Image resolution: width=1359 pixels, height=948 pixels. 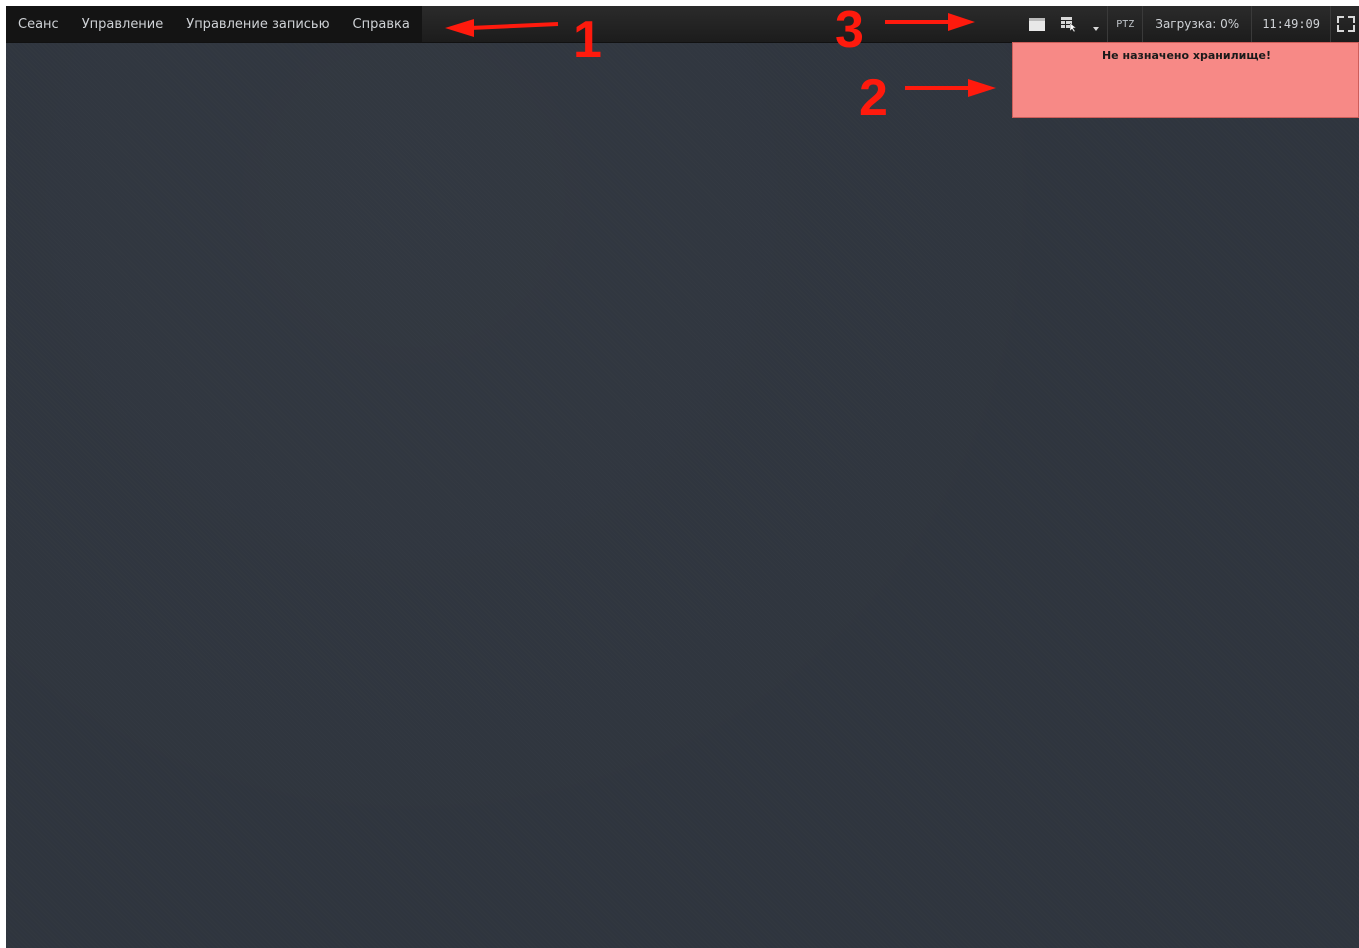 I want to click on toolbar-right: PTZ Загрузка: 0% 11:49:09, so click(x=1190, y=24).